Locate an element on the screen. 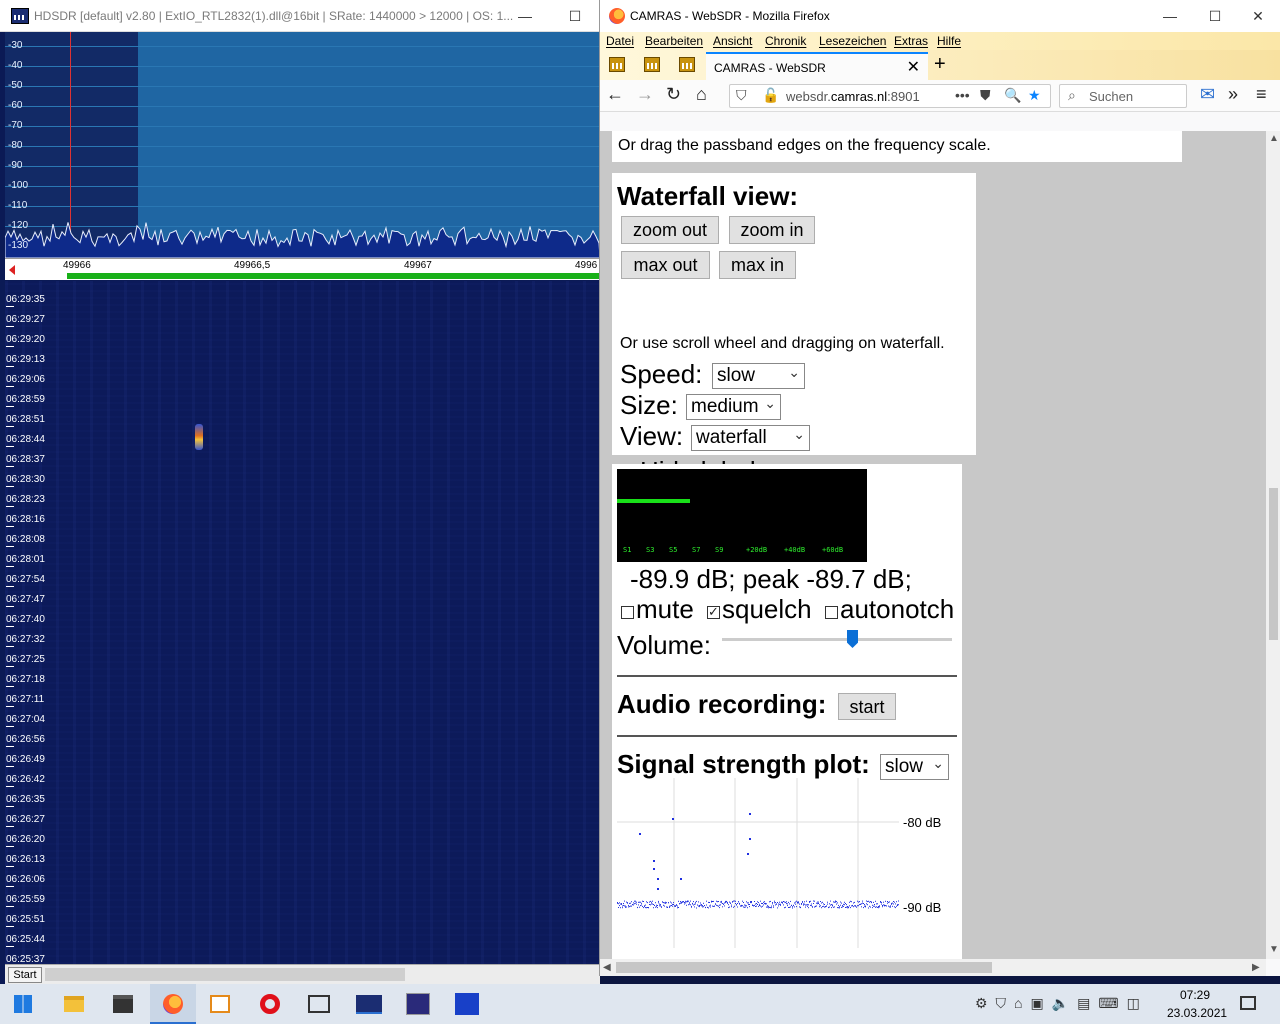 This screenshot has height=1024, width=1280. forward-arrow-icon: → is located at coordinates (645, 94).